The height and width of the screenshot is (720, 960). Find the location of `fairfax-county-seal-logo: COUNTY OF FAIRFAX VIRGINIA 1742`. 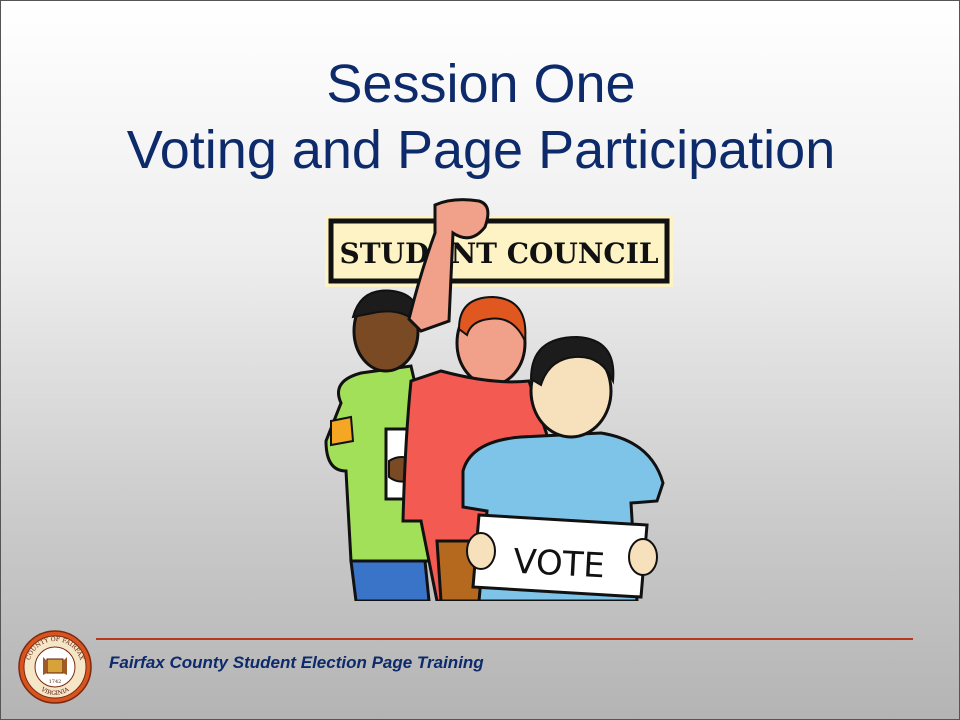

fairfax-county-seal-logo: COUNTY OF FAIRFAX VIRGINIA 1742 is located at coordinates (55, 667).